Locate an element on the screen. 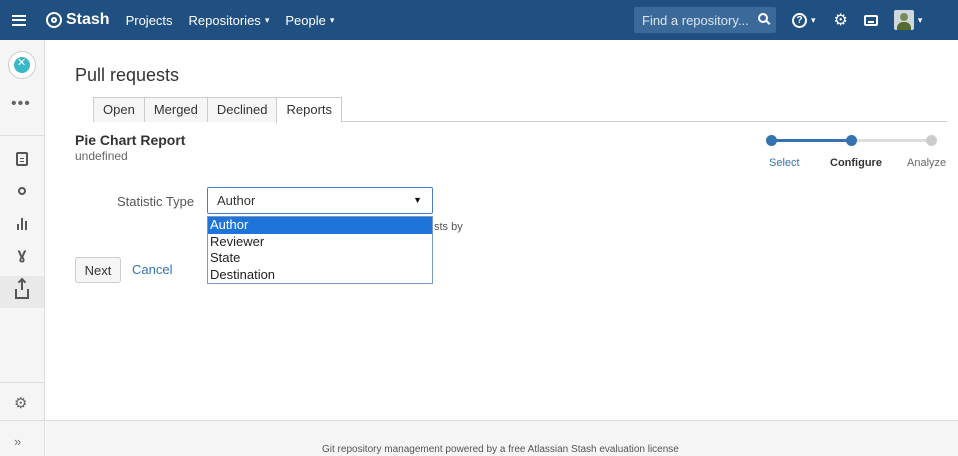 This screenshot has height=456, width=958. option-reviewer: Reviewer is located at coordinates (320, 242).